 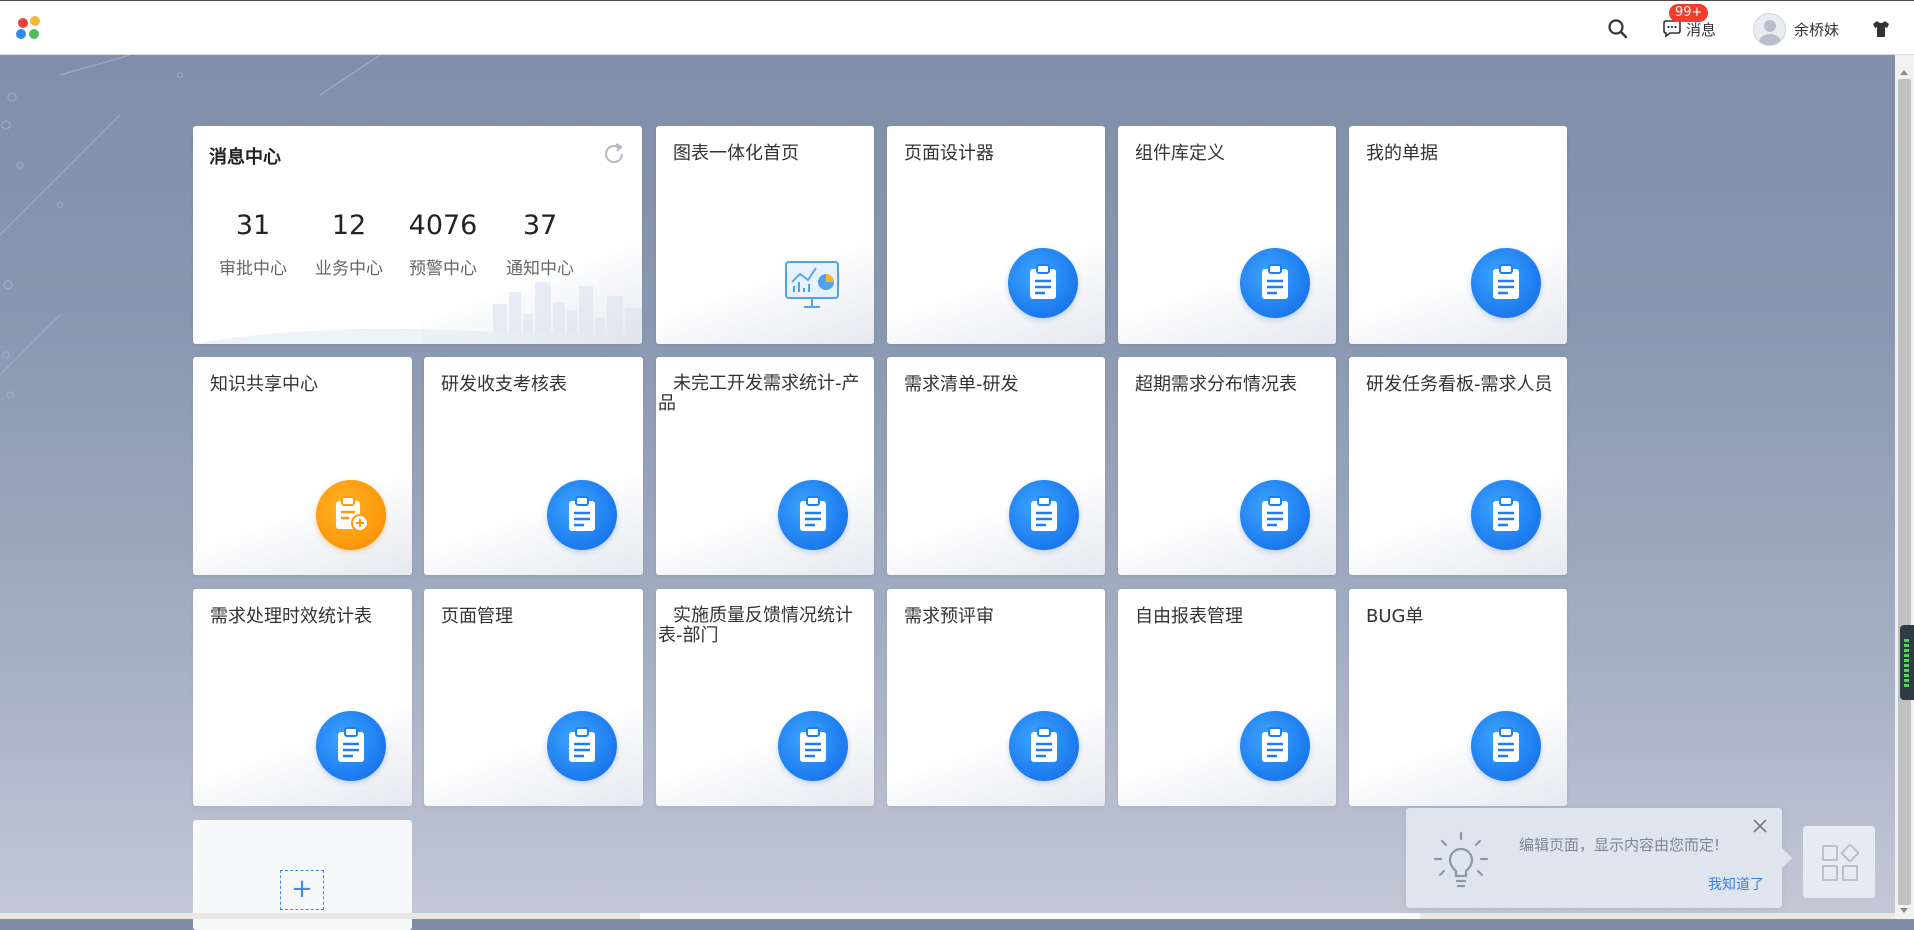 What do you see at coordinates (443, 269) in the screenshot?
I see `stat-label: 预警中心` at bounding box center [443, 269].